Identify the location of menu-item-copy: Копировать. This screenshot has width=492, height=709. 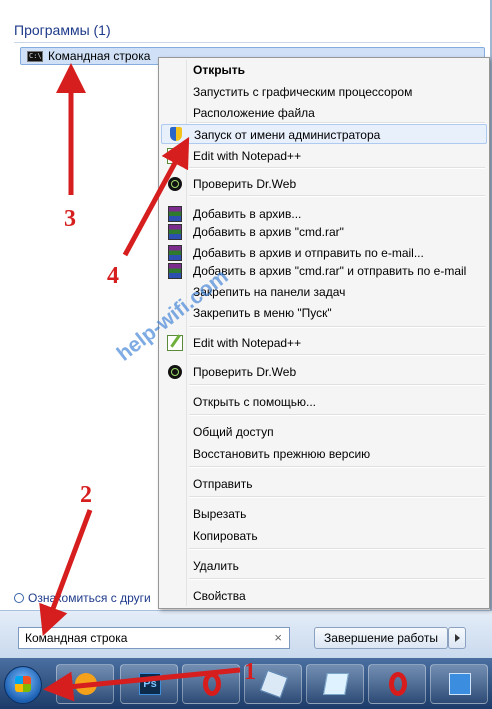
(324, 536).